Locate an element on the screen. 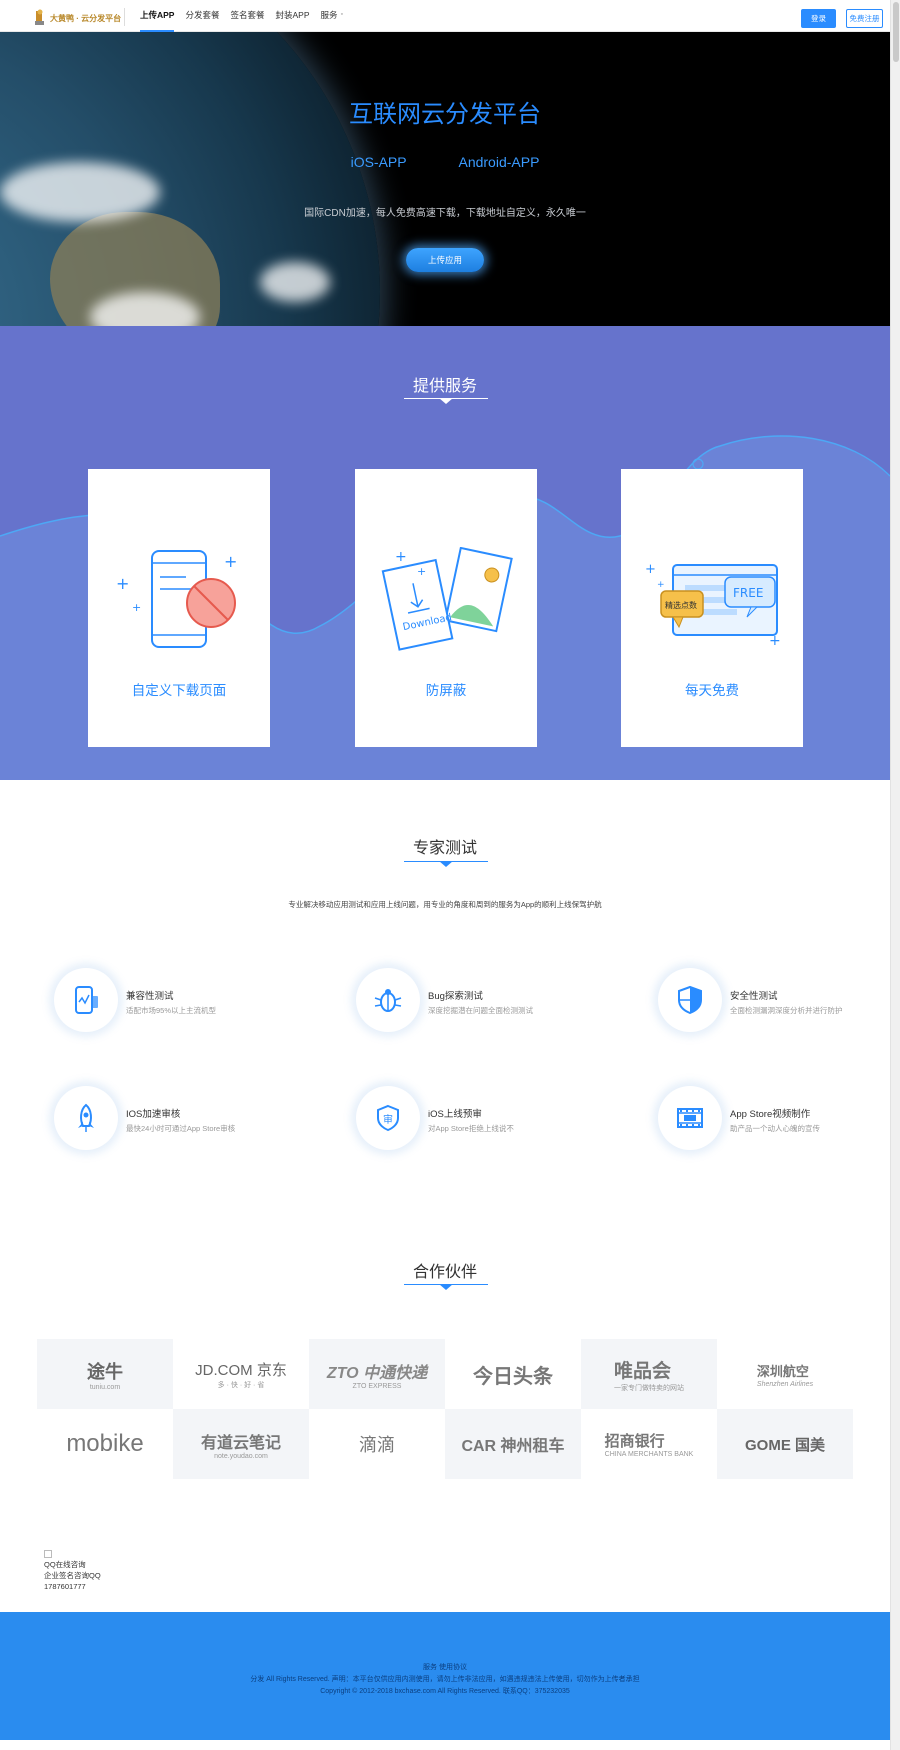  feature-ios-pre-review: 审 iOS上线预审 对App Store拒绝上线说不 is located at coordinates (486, 1126).